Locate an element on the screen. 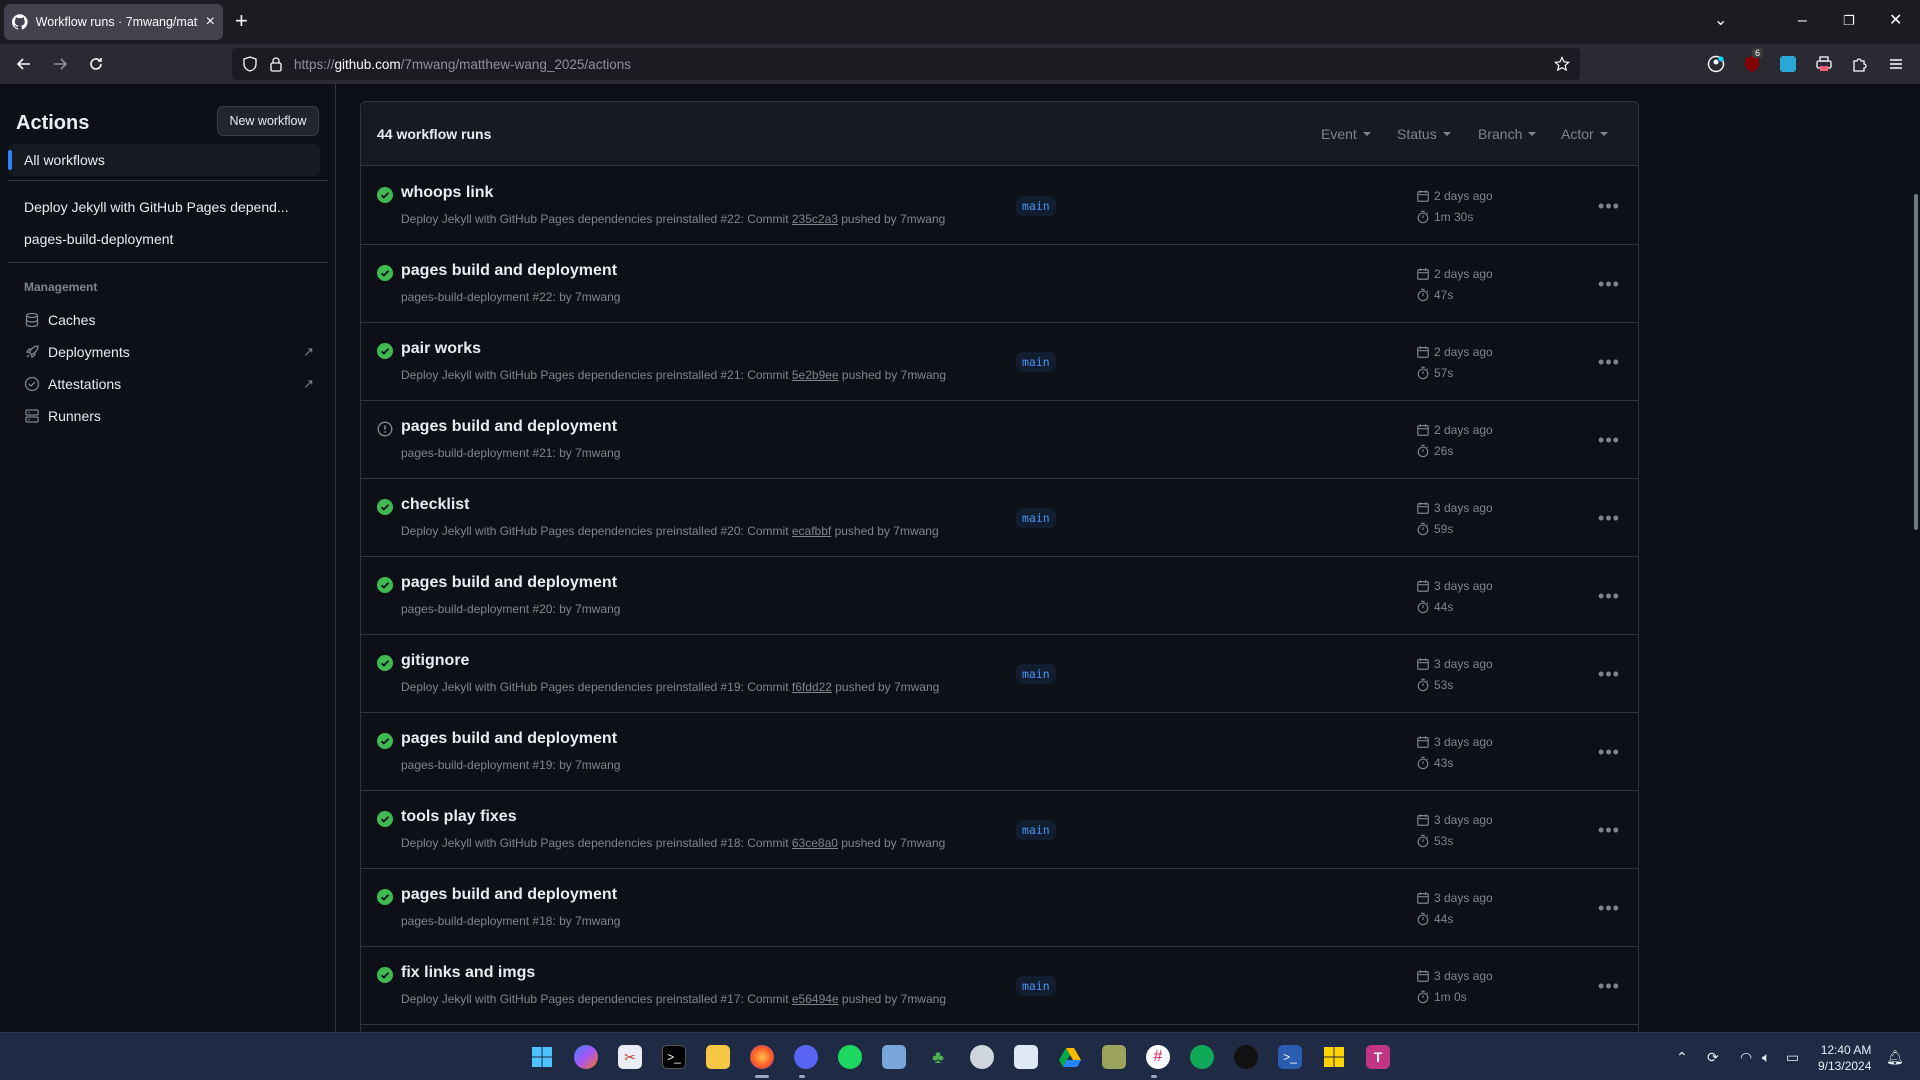 This screenshot has width=1920, height=1080. extensions-puzzle-icon is located at coordinates (1860, 64).